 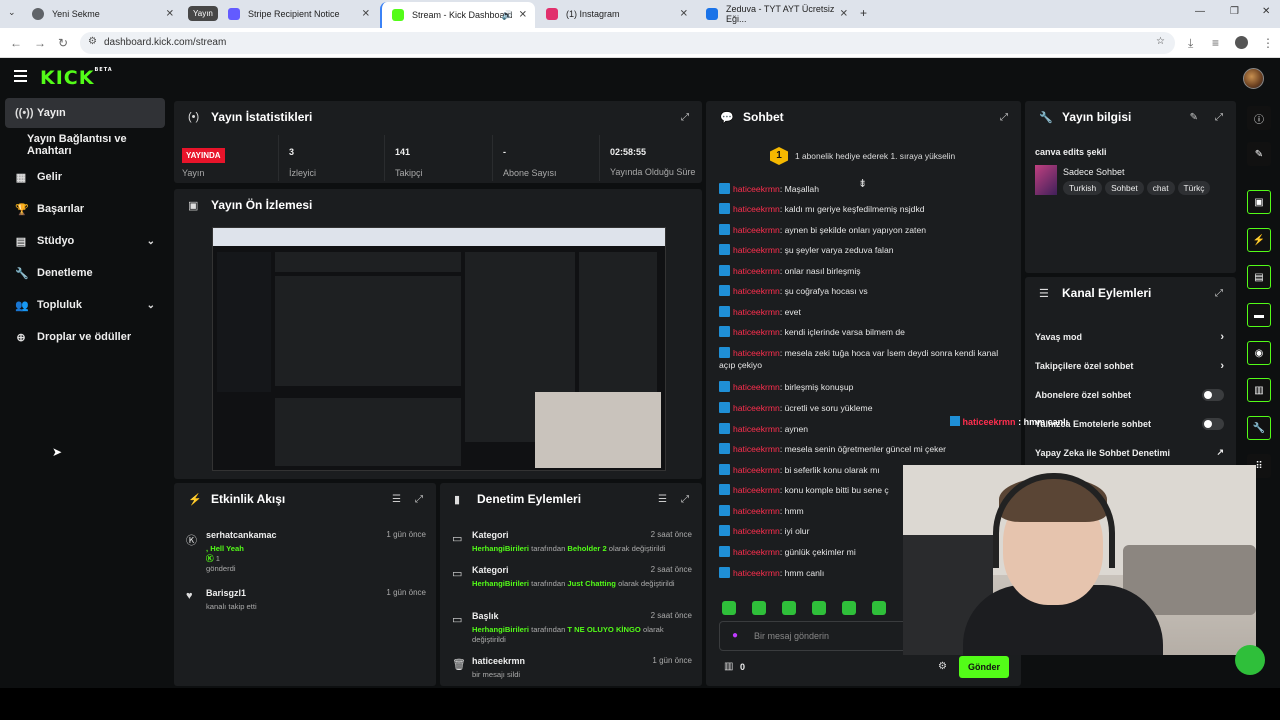 What do you see at coordinates (1131, 117) in the screenshot?
I see `panel-header: 🔧 Yayın bilgisi ✎ ⤢` at bounding box center [1131, 117].